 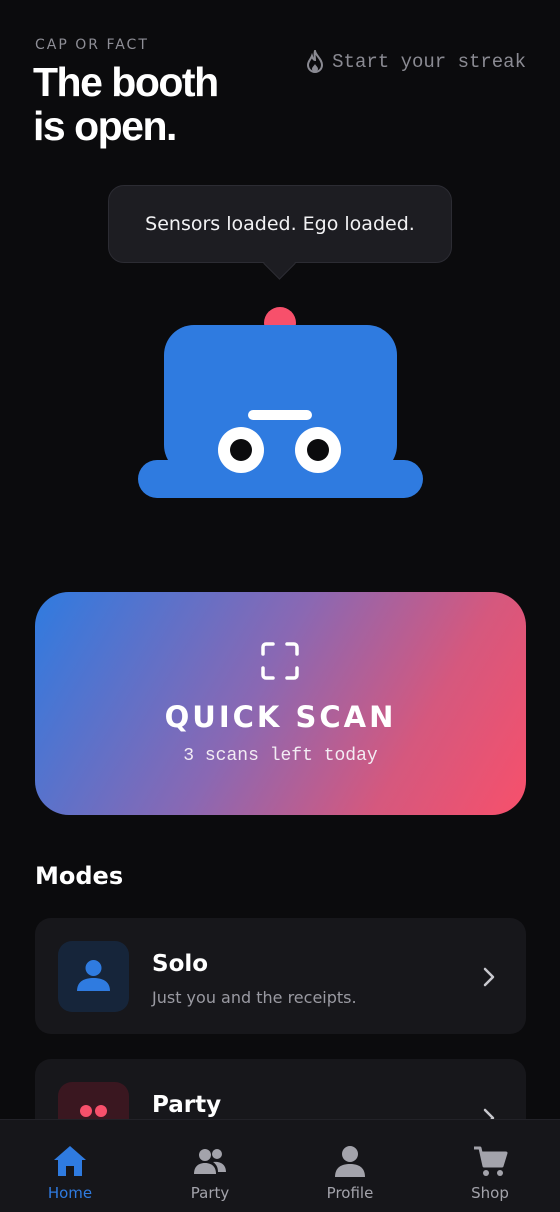 What do you see at coordinates (93, 976) in the screenshot?
I see `person-icon` at bounding box center [93, 976].